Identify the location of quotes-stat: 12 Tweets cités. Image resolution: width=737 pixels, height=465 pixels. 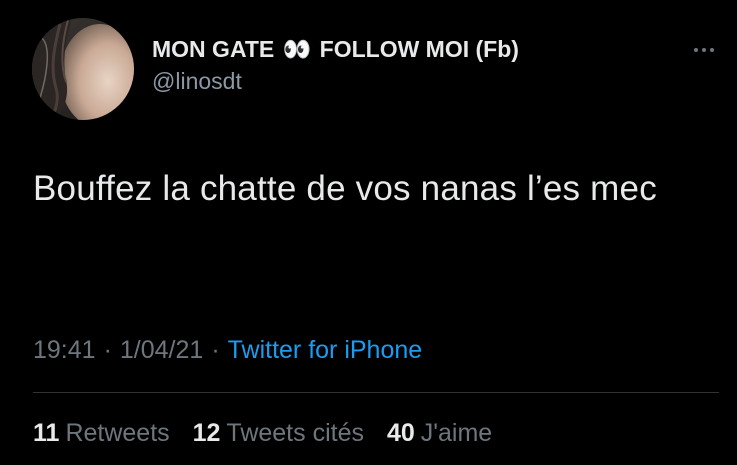
(278, 433).